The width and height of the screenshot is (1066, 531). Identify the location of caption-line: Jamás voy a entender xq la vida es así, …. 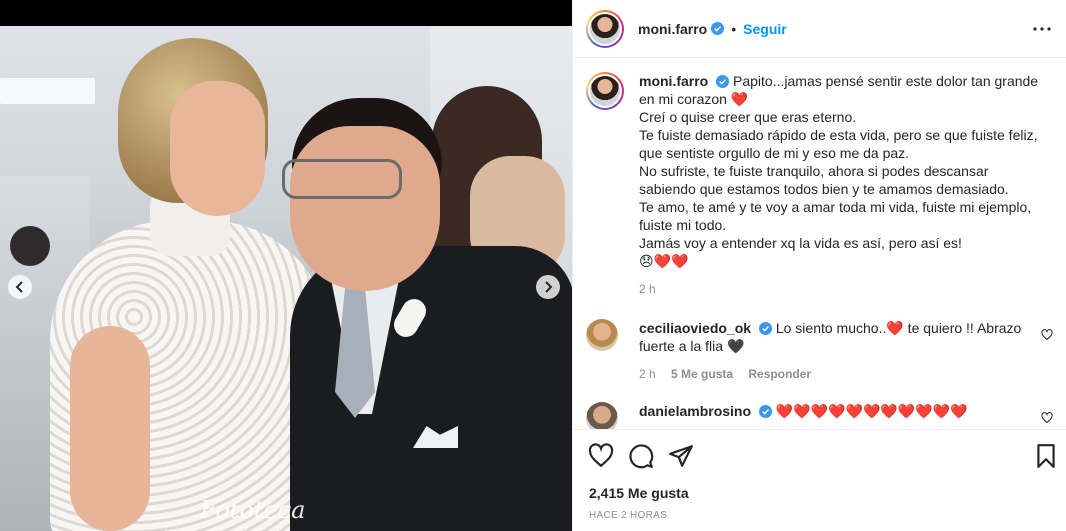
(800, 243).